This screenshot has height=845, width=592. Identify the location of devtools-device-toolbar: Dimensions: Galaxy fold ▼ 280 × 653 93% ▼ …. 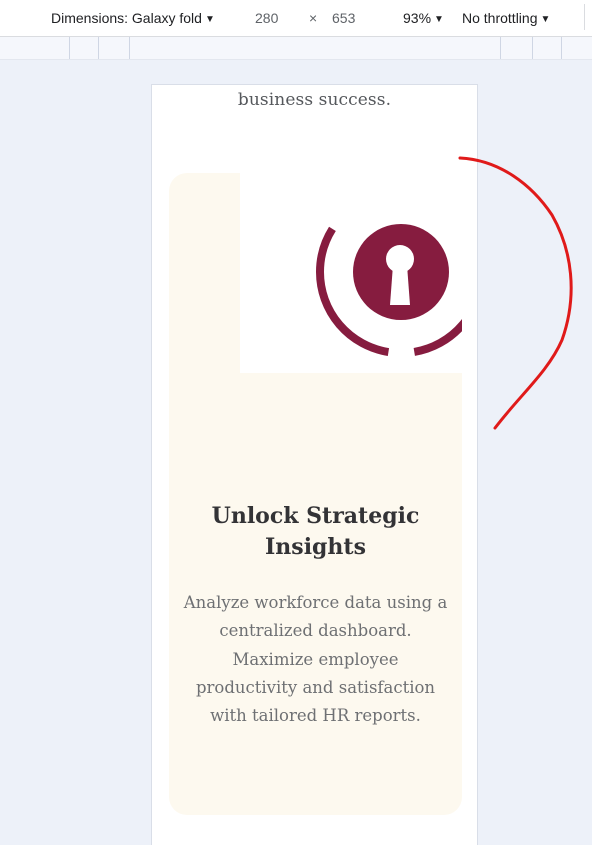
(296, 18).